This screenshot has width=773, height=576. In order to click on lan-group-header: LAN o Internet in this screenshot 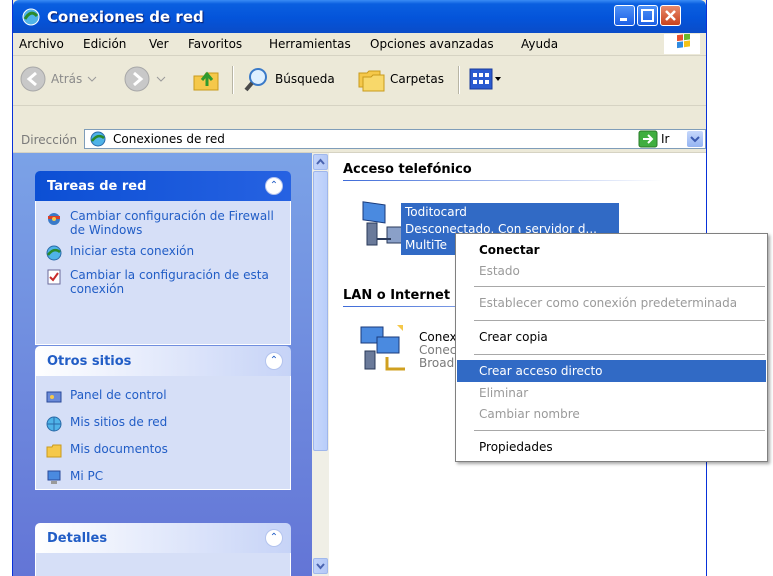, I will do `click(397, 295)`.